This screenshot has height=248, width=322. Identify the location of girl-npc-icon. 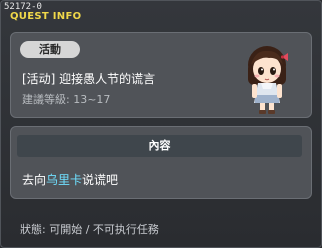
(268, 80).